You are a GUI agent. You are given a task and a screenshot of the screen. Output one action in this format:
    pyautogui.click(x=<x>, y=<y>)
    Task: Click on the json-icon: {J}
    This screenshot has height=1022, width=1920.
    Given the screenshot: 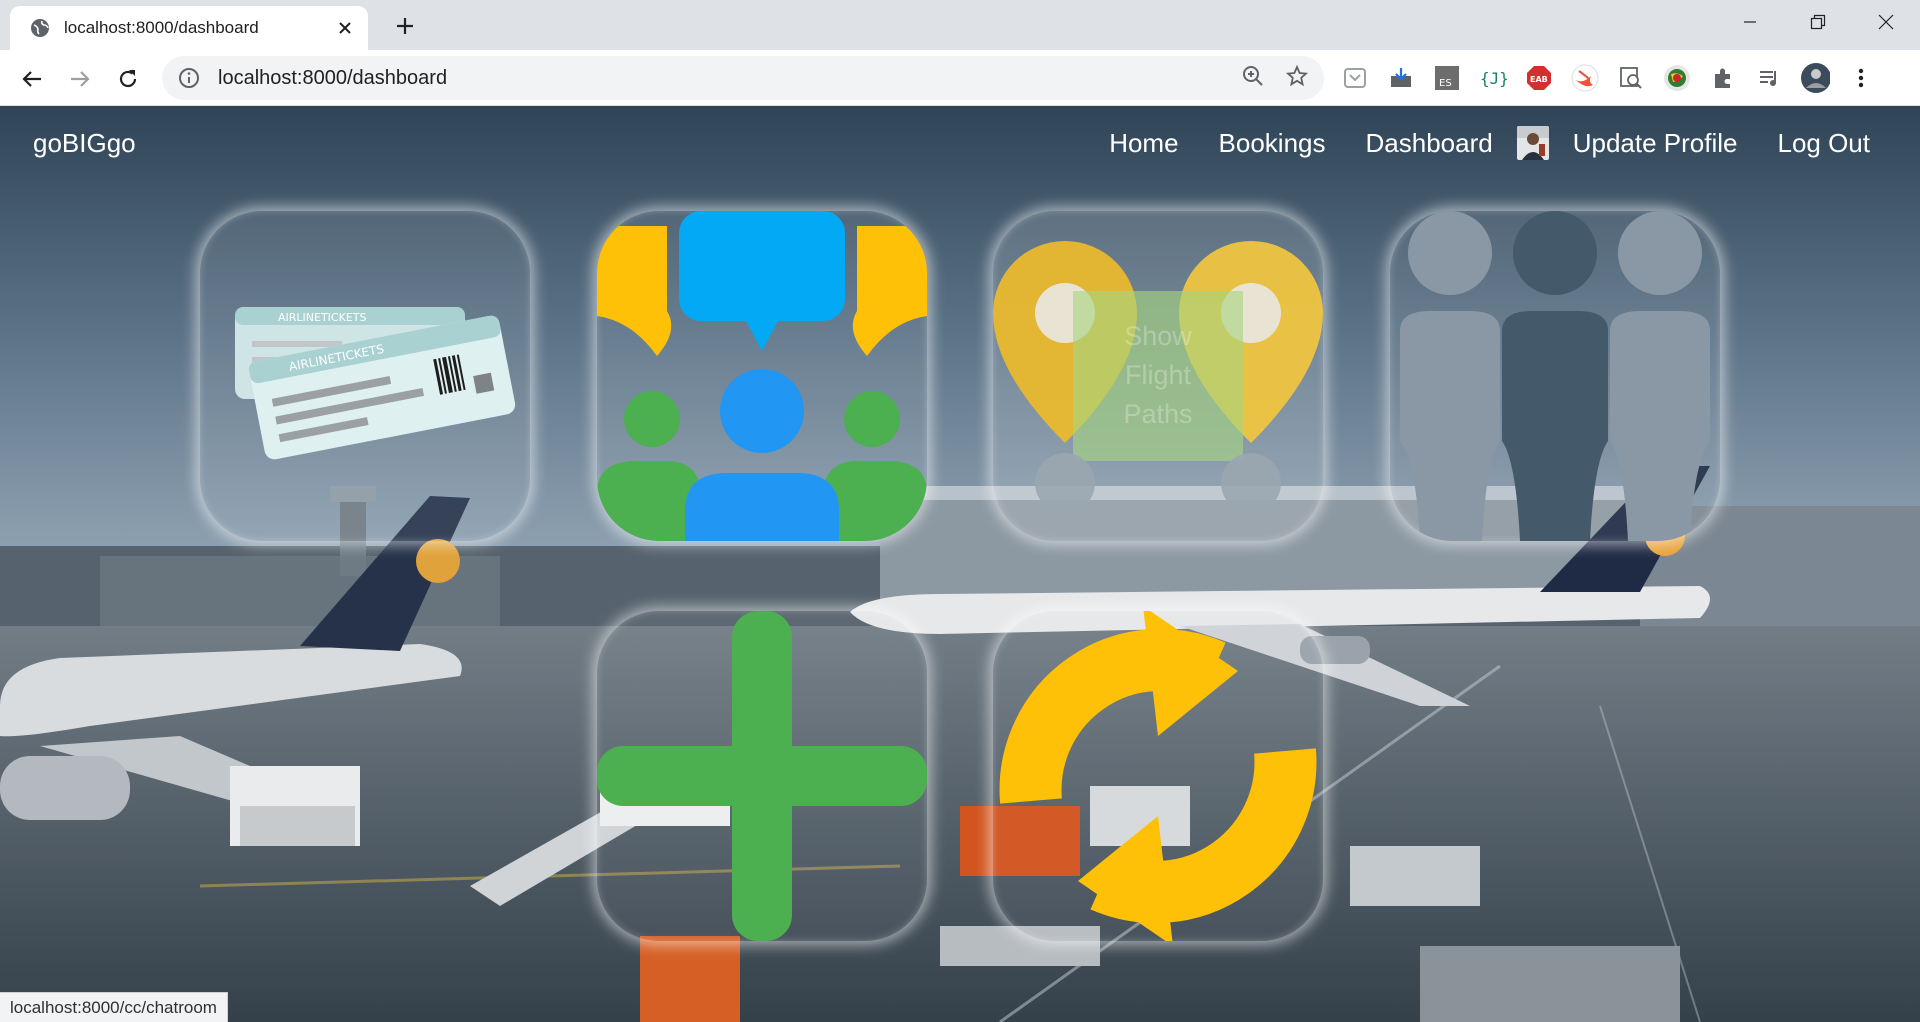 What is the action you would take?
    pyautogui.click(x=1493, y=78)
    